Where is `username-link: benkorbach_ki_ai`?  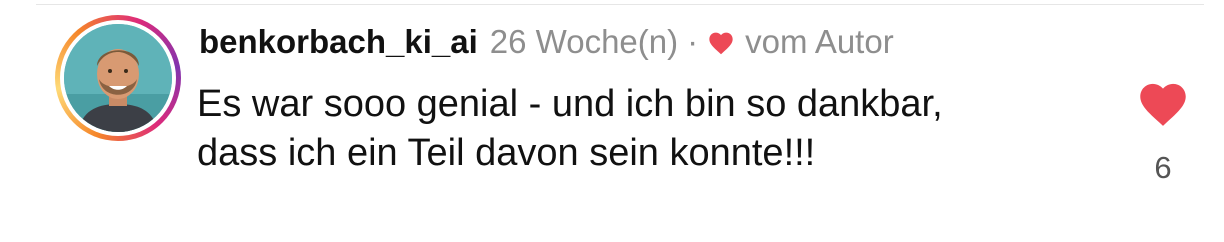 username-link: benkorbach_ki_ai is located at coordinates (338, 42).